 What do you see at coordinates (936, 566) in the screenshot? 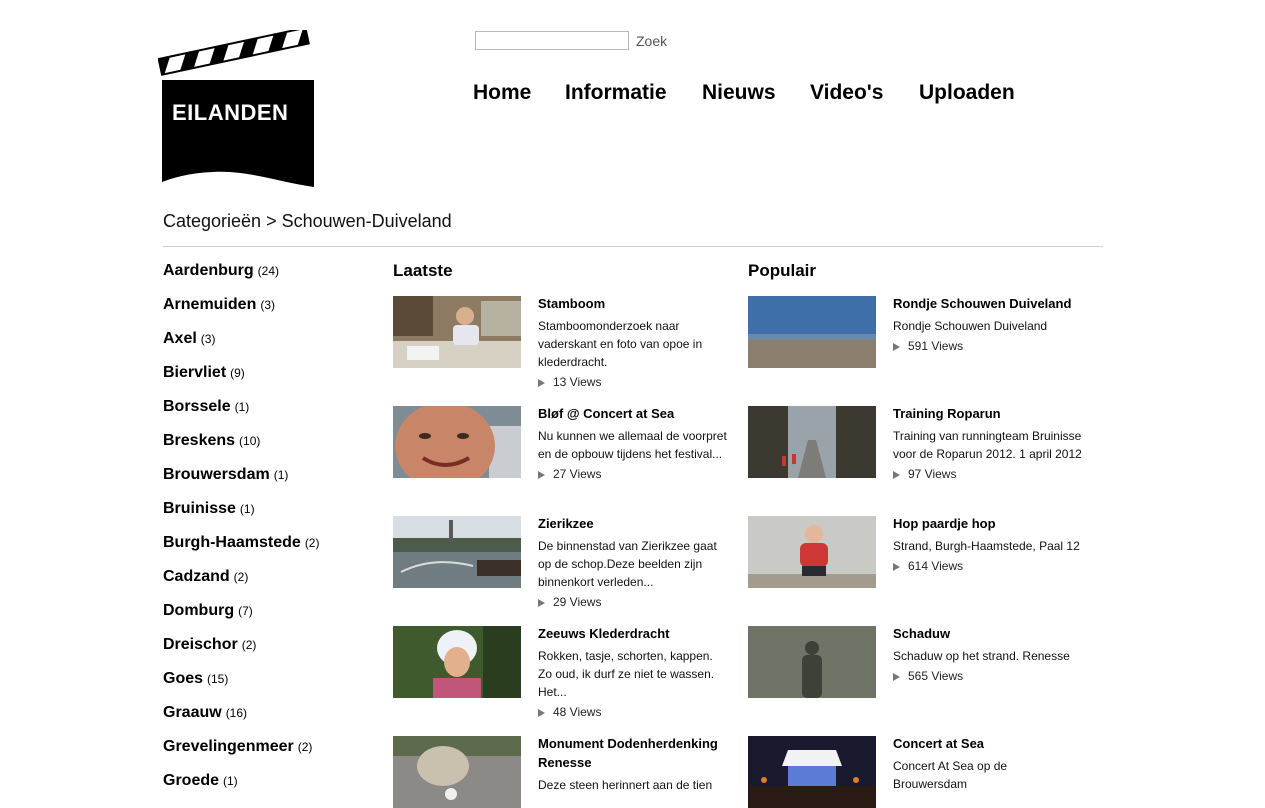
I see `views-count: 614 Views` at bounding box center [936, 566].